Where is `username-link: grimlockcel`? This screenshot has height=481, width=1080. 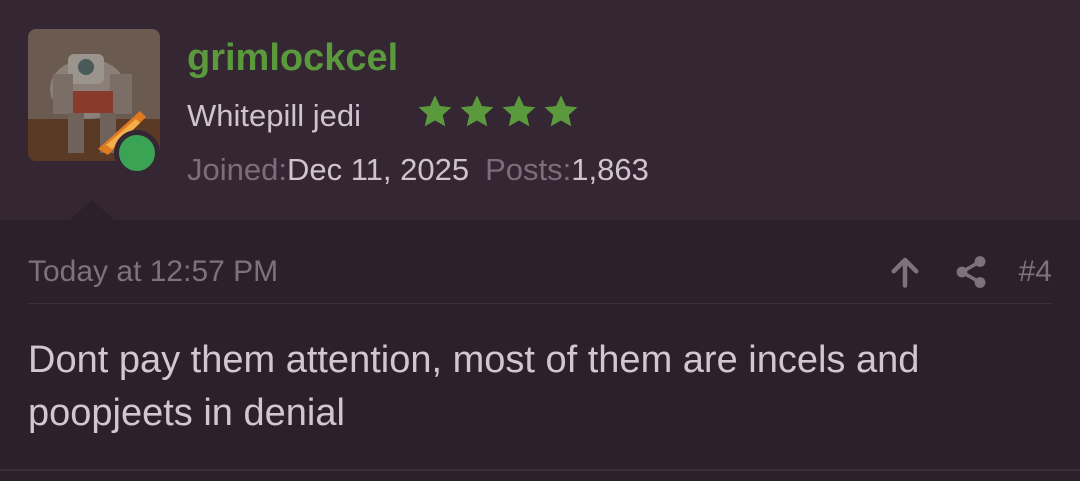 username-link: grimlockcel is located at coordinates (292, 58).